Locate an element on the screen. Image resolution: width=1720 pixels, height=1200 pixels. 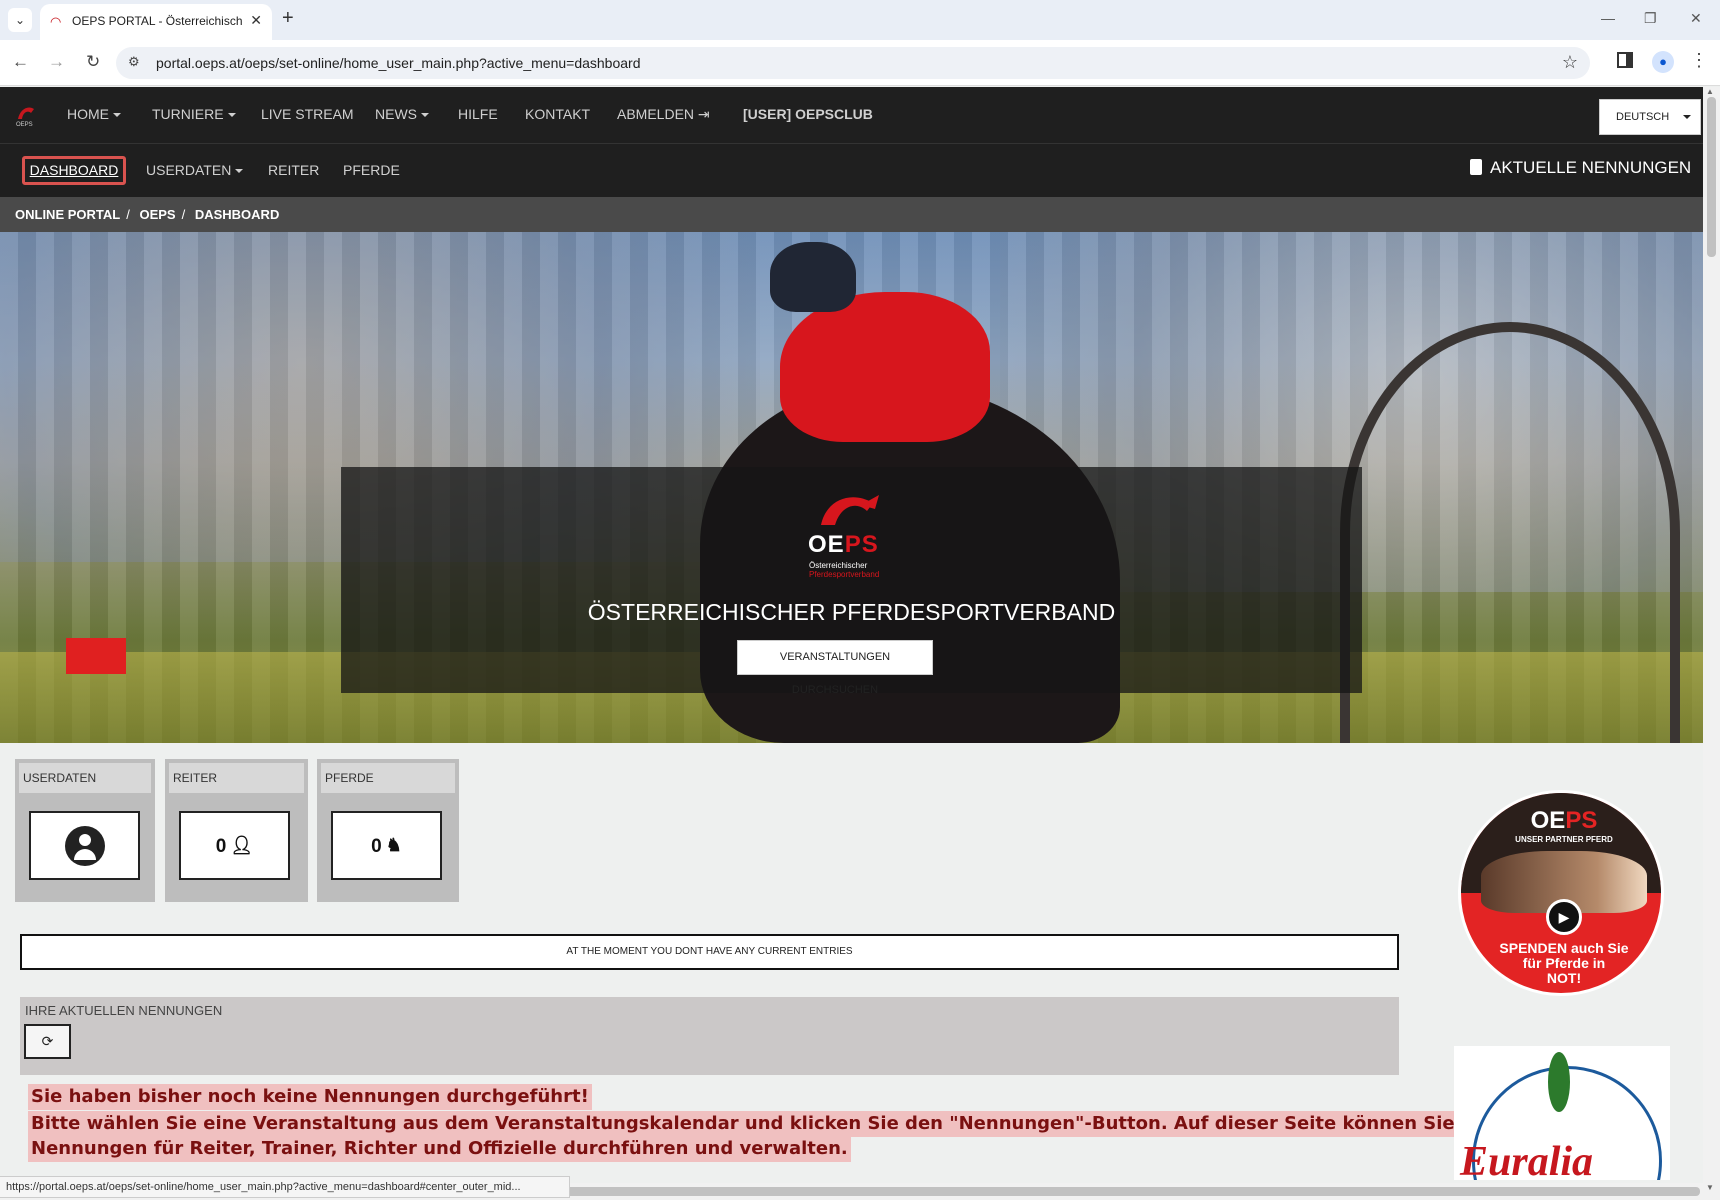
subnav-reiter: REITER is located at coordinates (293, 170).